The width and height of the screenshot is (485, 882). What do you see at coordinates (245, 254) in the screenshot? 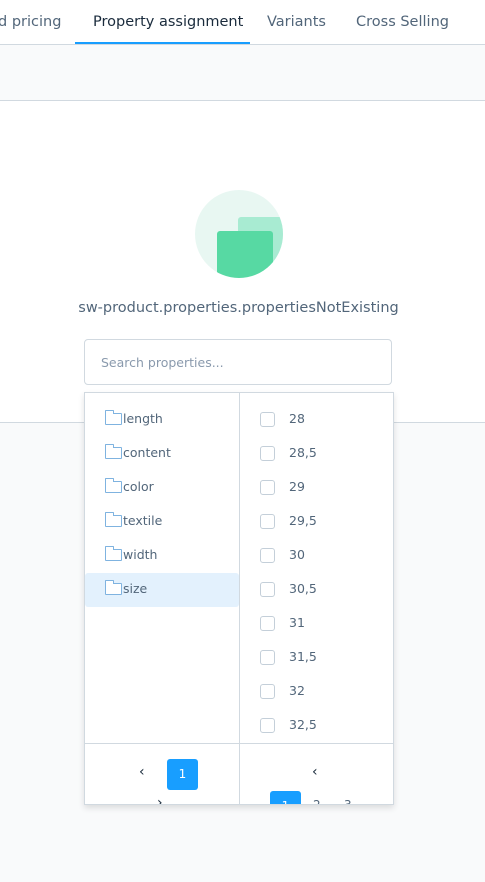
I see `empty-state-icon-front` at bounding box center [245, 254].